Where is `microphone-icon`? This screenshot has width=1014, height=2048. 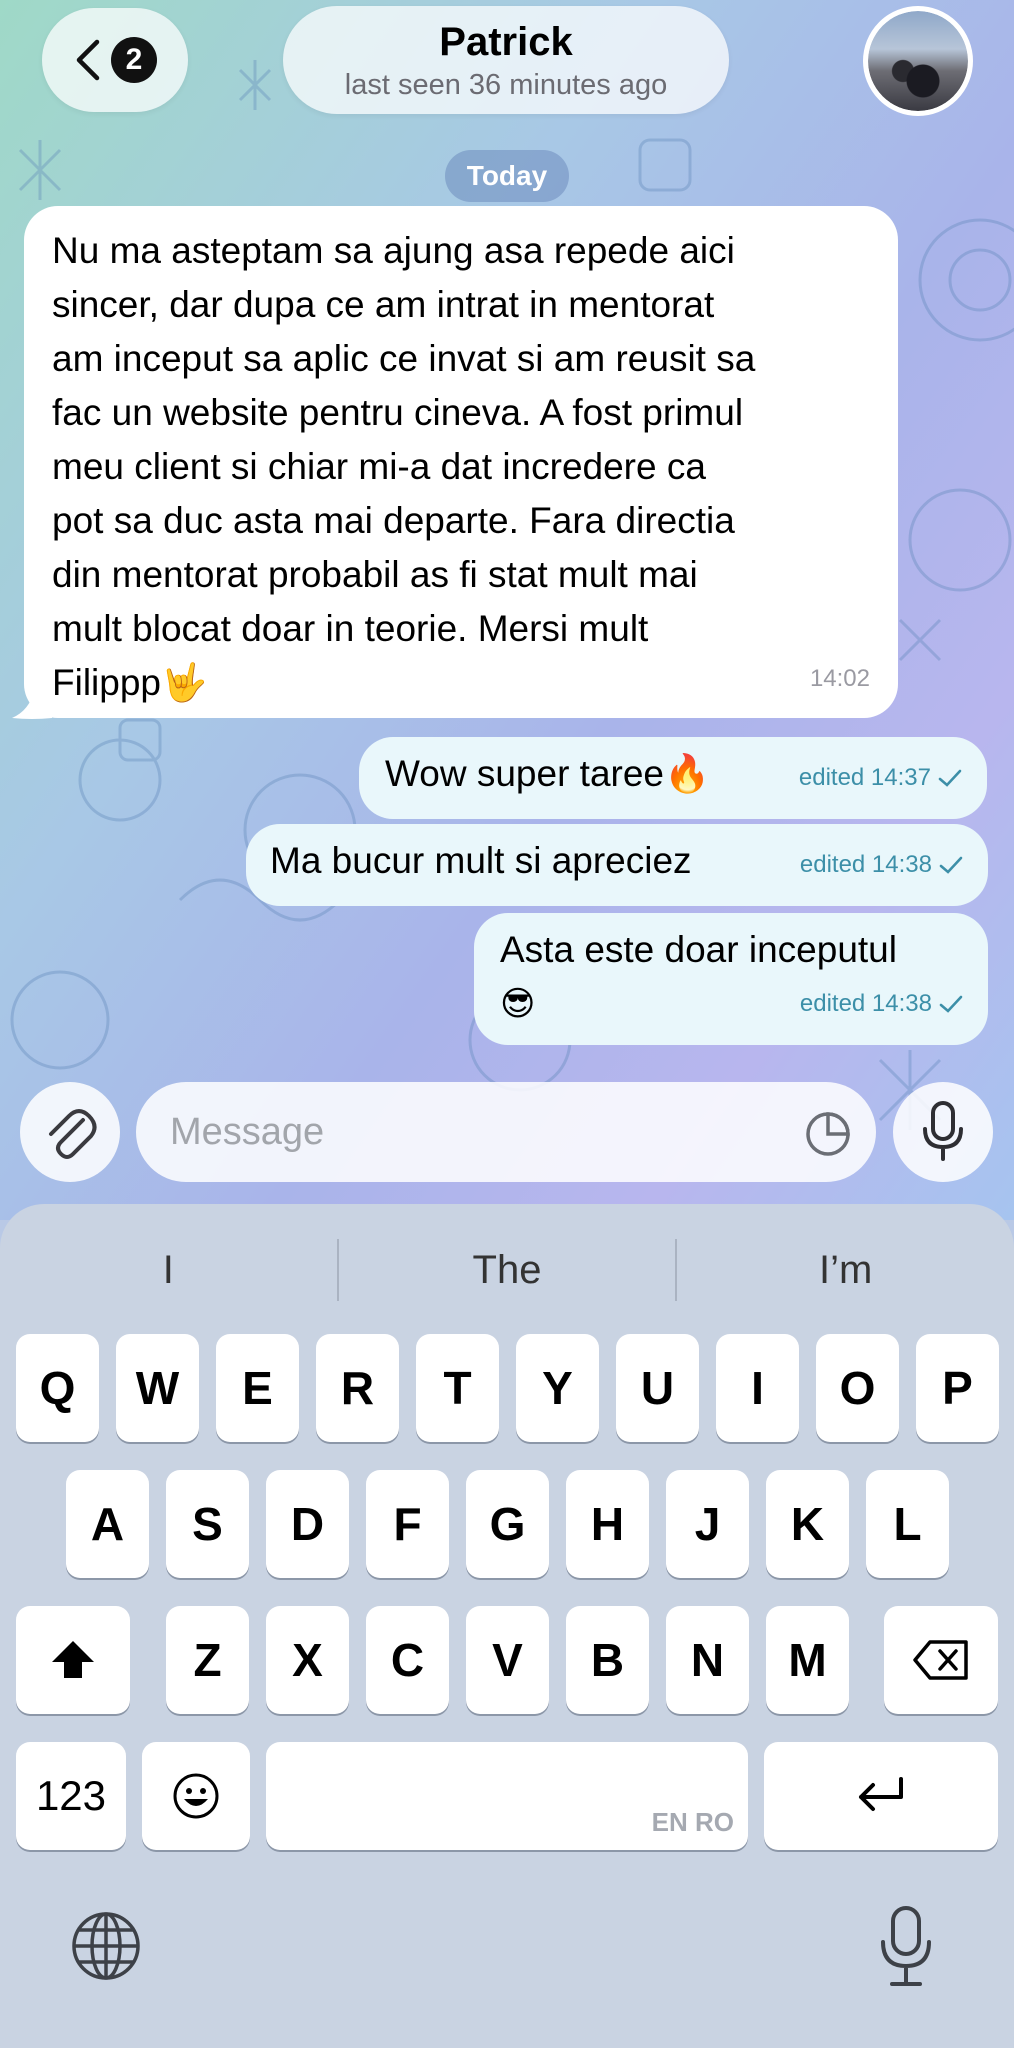
microphone-icon is located at coordinates (943, 1131).